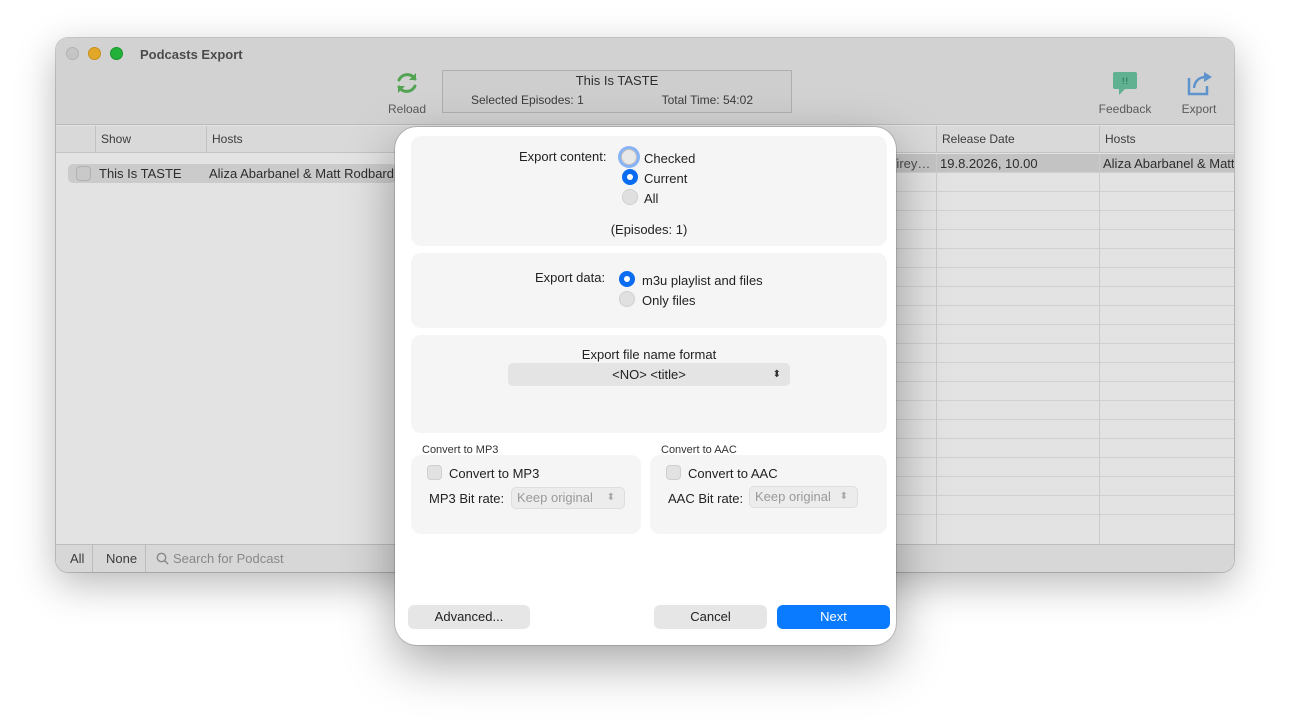  What do you see at coordinates (630, 197) in the screenshot?
I see `radio-all` at bounding box center [630, 197].